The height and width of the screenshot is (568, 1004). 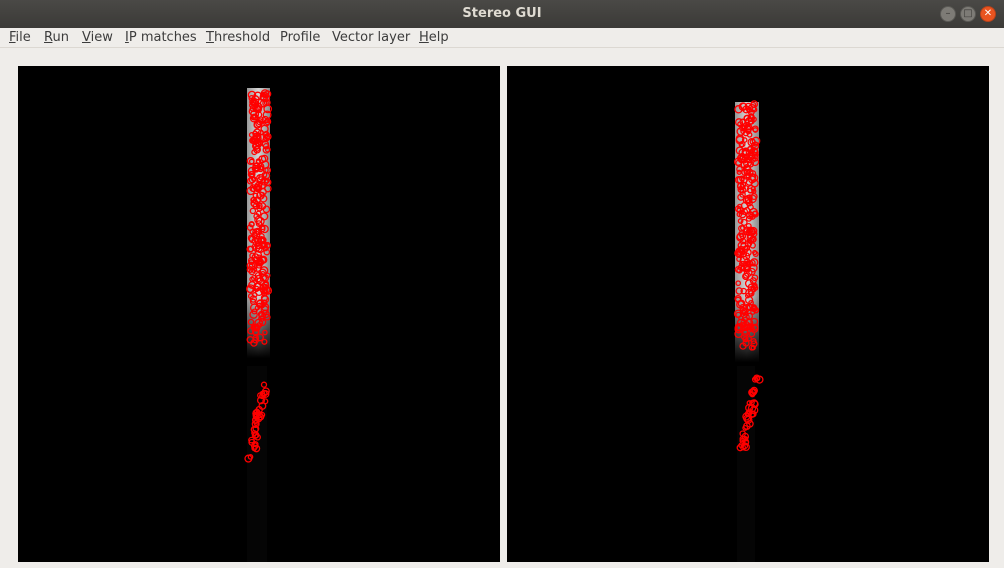 I want to click on close-icon: ✕, so click(x=988, y=14).